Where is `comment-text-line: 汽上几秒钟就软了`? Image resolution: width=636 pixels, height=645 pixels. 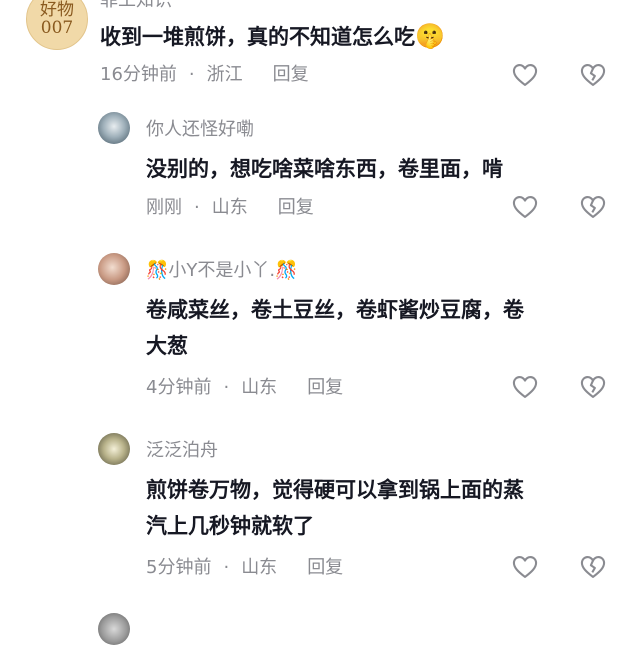
comment-text-line: 汽上几秒钟就软了 is located at coordinates (230, 526).